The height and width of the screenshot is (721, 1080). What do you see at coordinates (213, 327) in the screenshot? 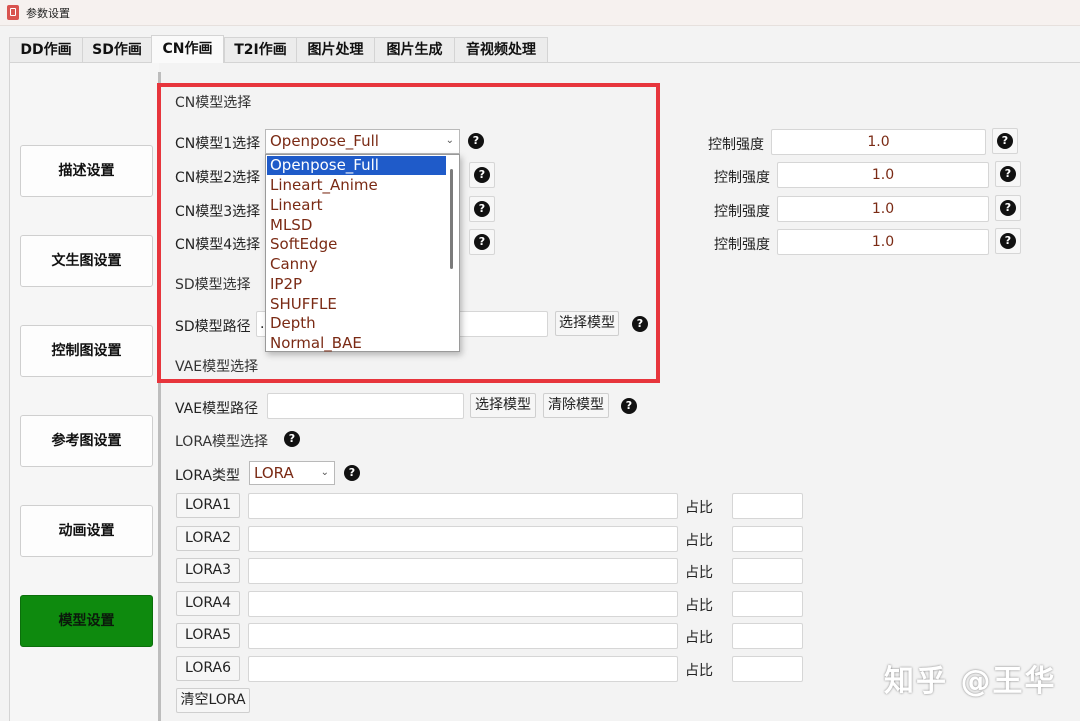
I see `sd-path-label: SD模型路径` at bounding box center [213, 327].